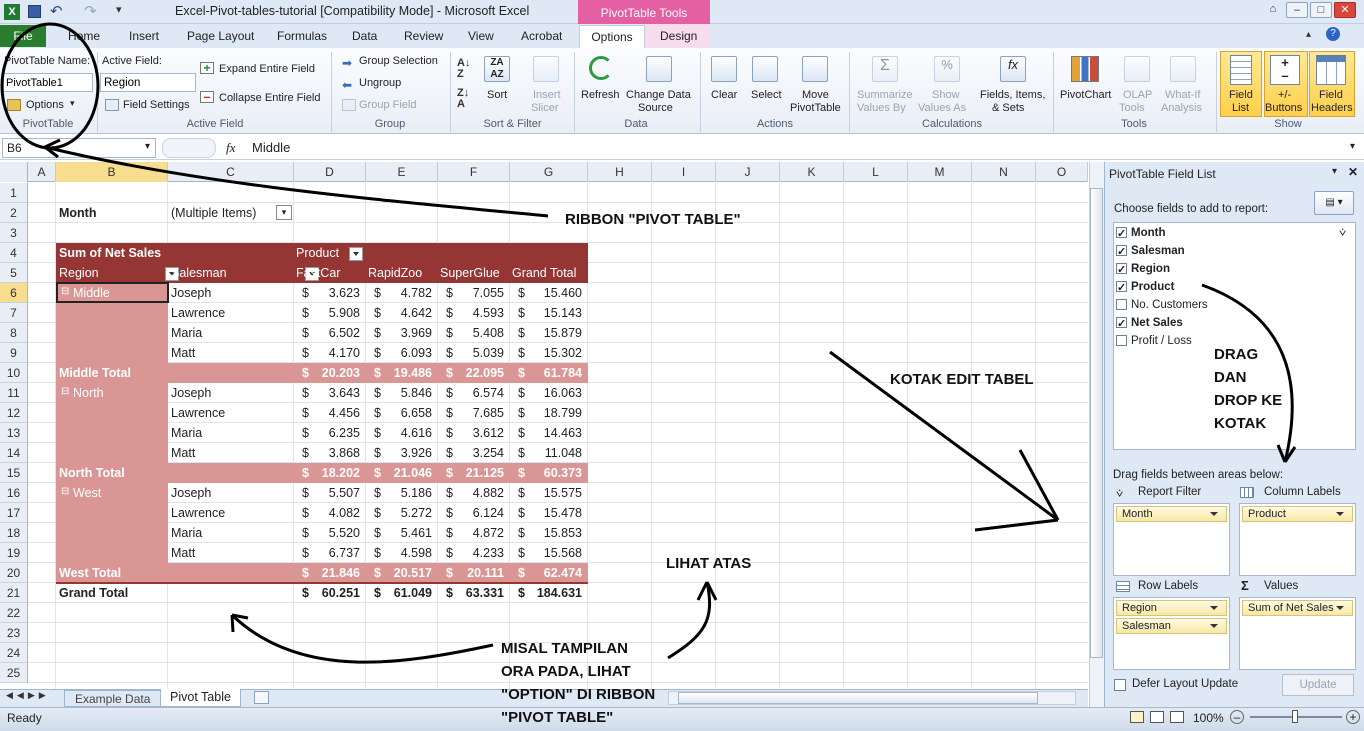  I want to click on arrow-to-ribbon, so click(296, 181).